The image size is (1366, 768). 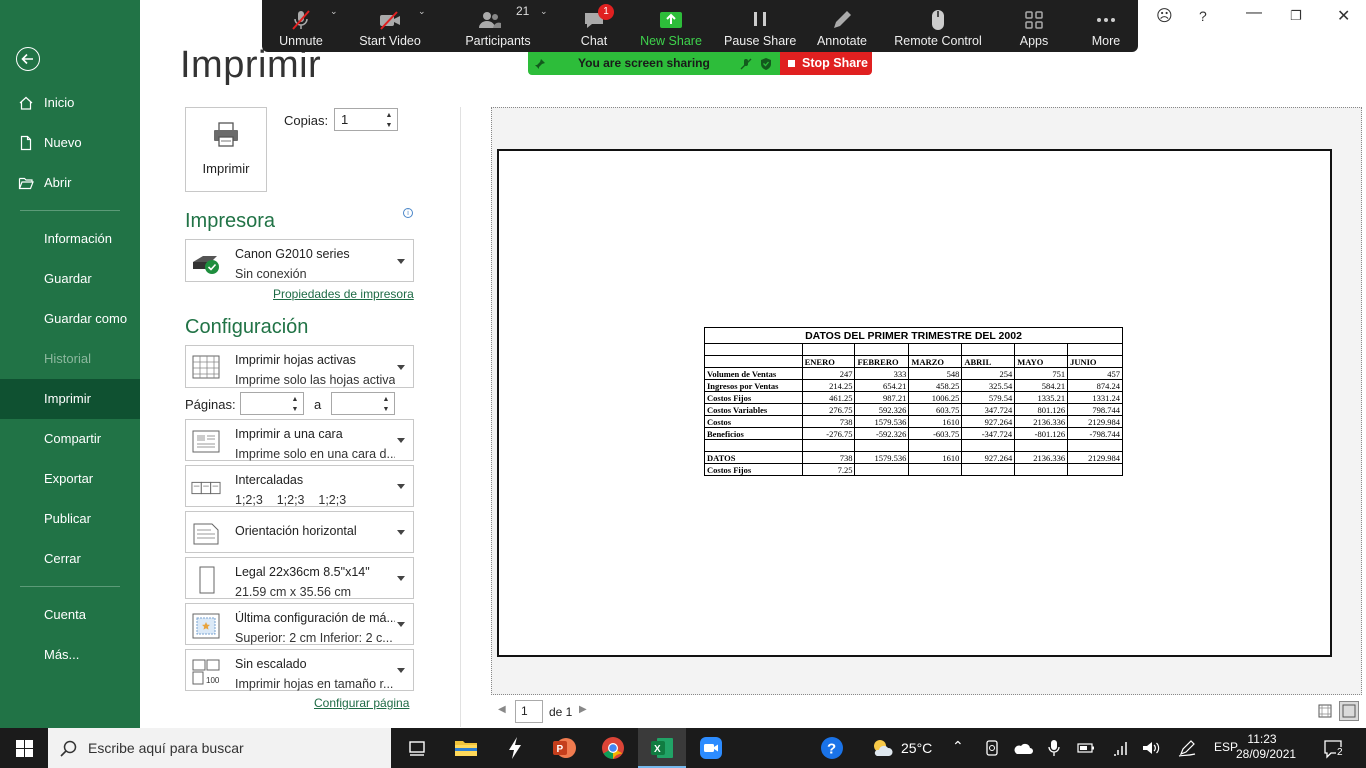 I want to click on page-number-input: 1, so click(x=529, y=711).